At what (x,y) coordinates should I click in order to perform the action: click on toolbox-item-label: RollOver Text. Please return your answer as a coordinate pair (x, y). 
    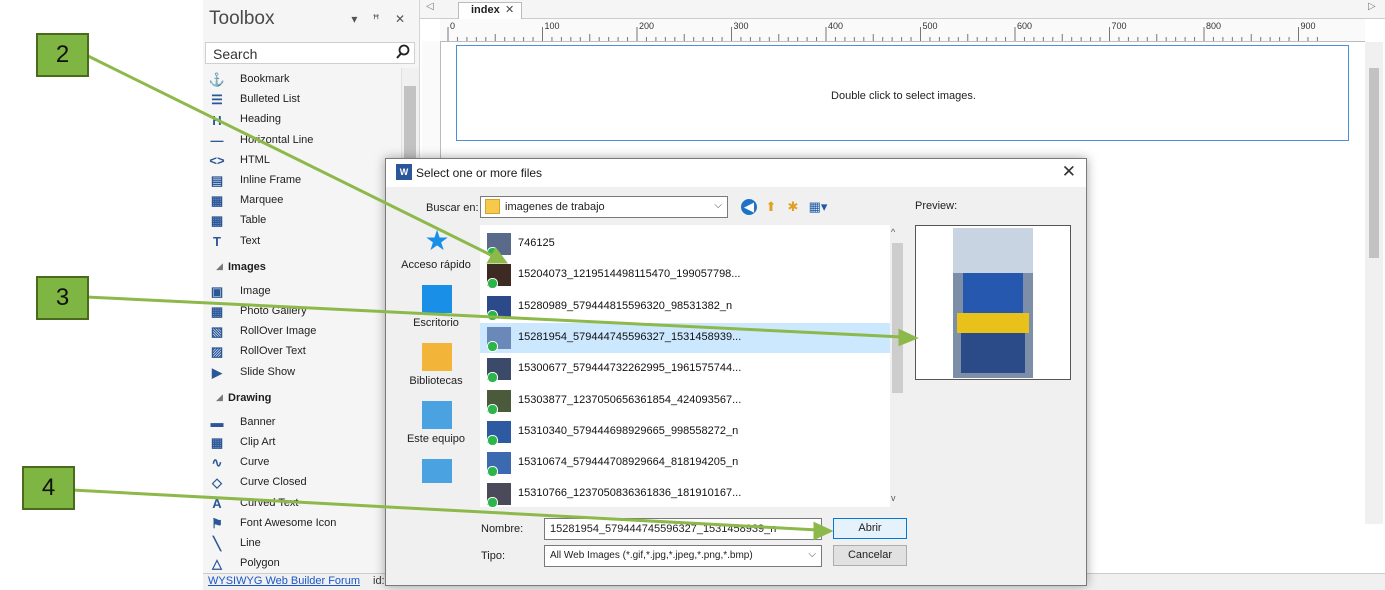
    Looking at the image, I should click on (273, 351).